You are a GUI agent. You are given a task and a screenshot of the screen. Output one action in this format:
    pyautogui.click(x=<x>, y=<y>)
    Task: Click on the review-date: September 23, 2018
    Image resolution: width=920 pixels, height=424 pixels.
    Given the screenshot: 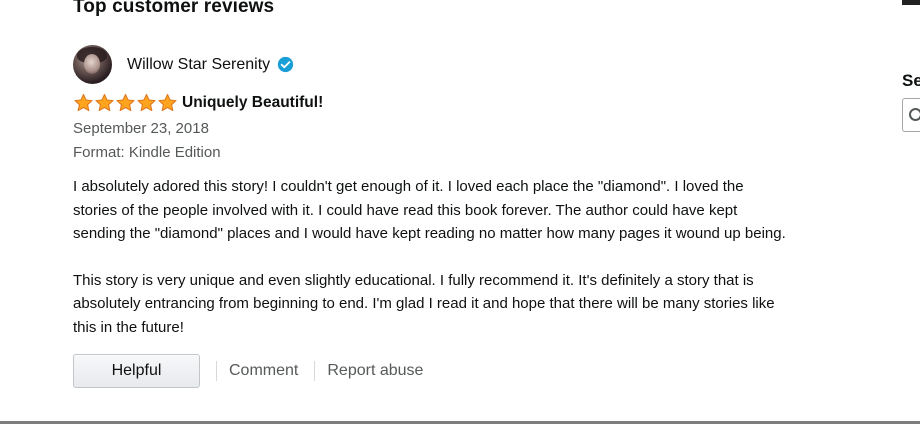 What is the action you would take?
    pyautogui.click(x=141, y=128)
    